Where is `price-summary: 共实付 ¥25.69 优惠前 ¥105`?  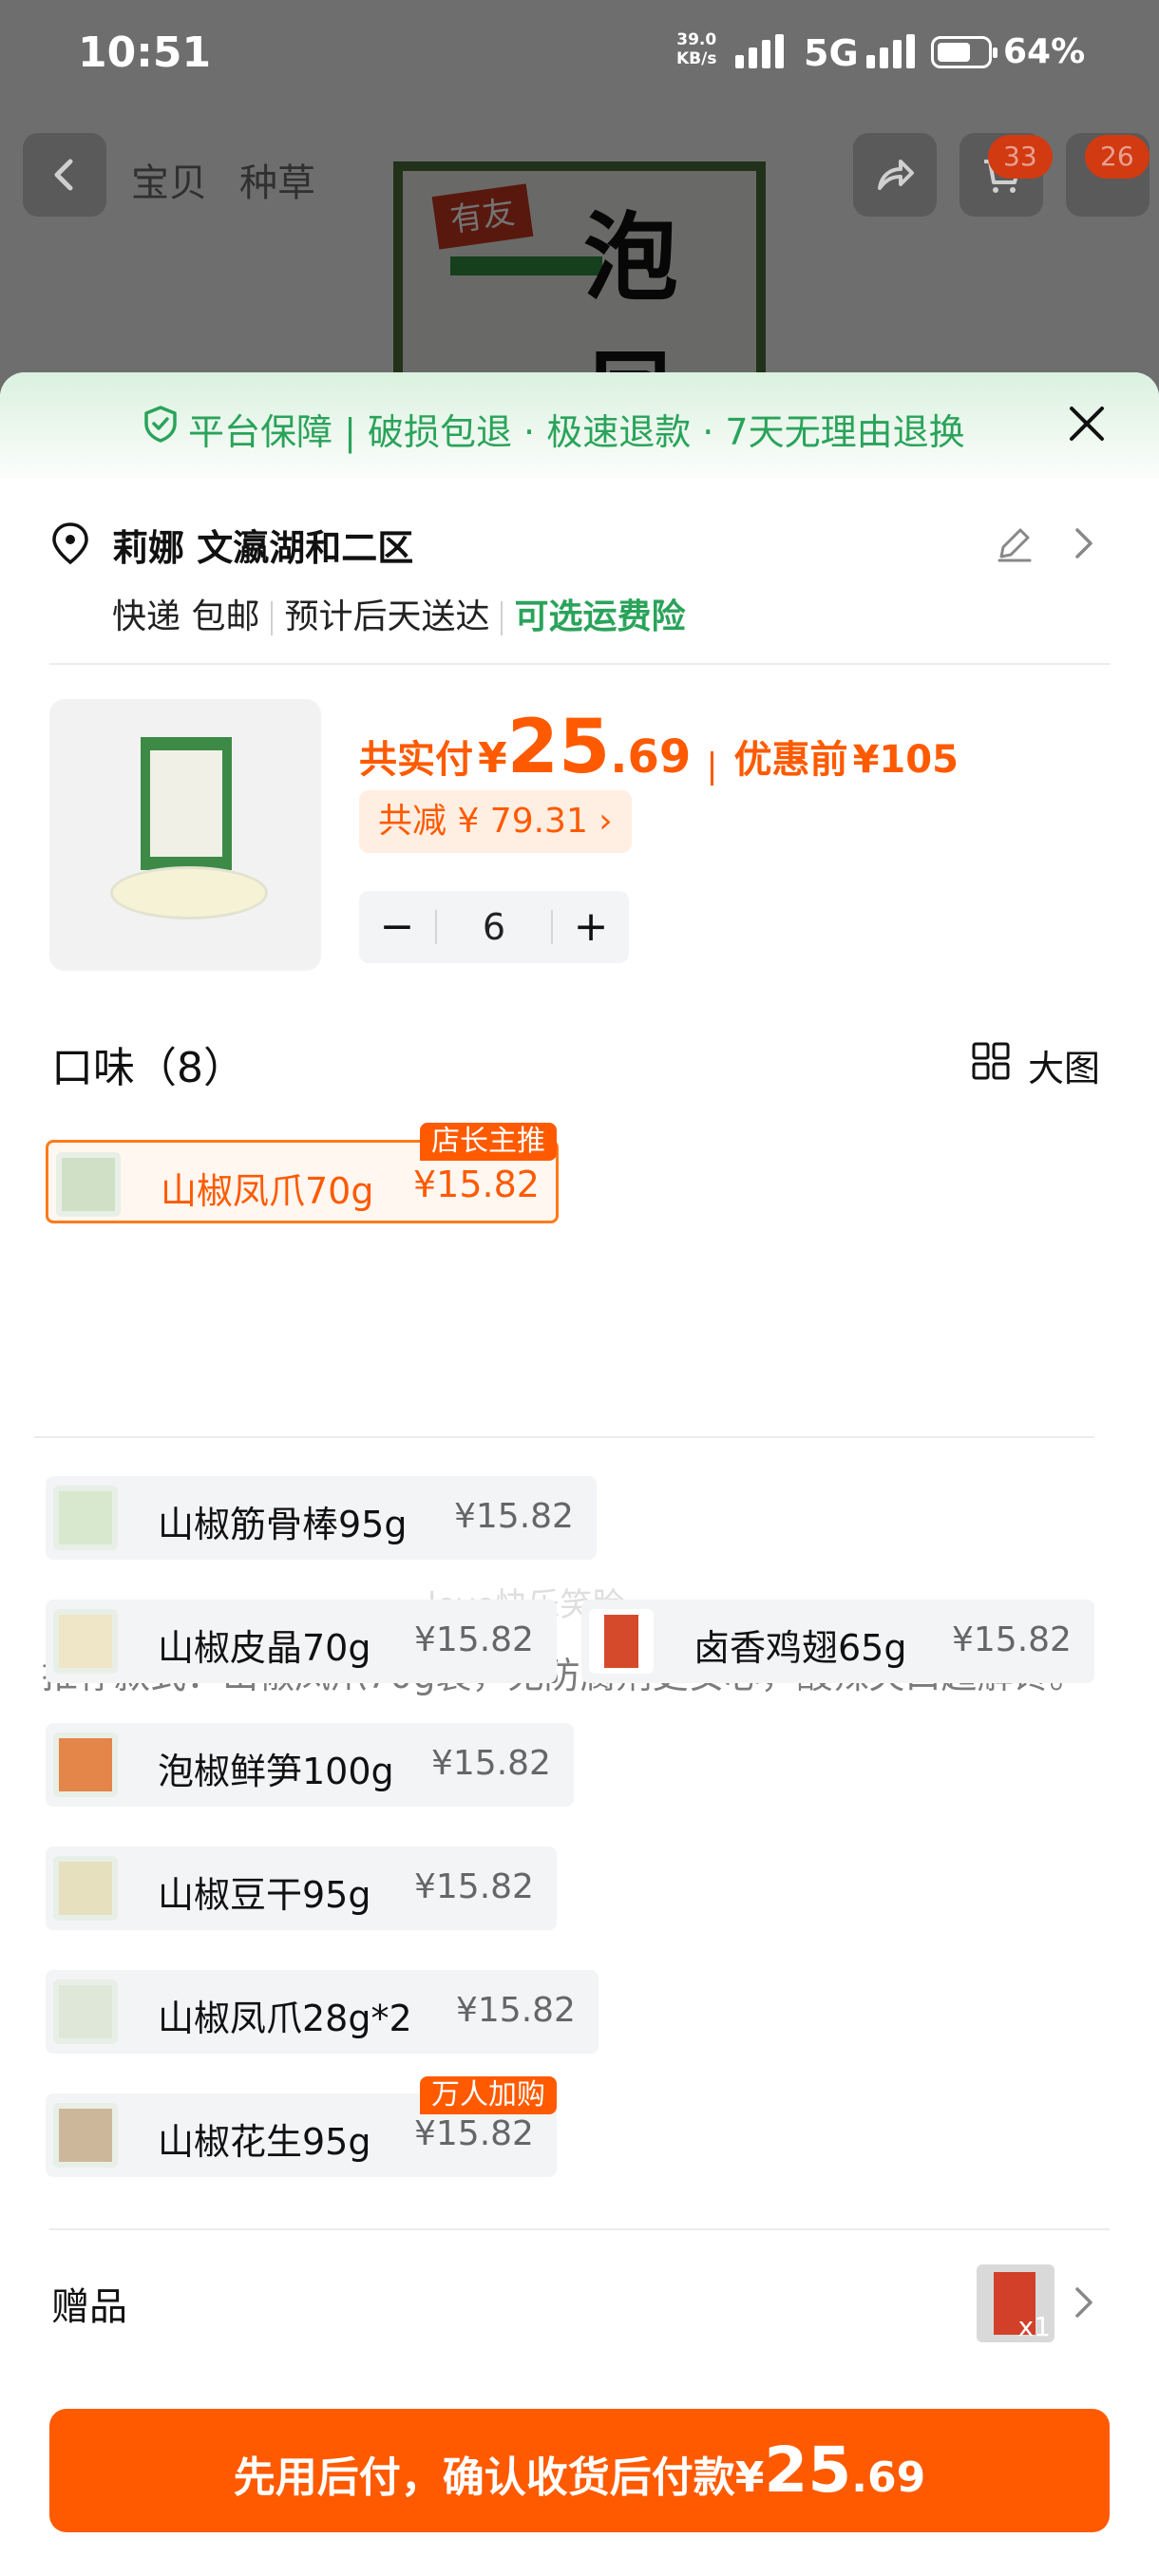 price-summary: 共实付 ¥25.69 优惠前 ¥105 is located at coordinates (659, 747).